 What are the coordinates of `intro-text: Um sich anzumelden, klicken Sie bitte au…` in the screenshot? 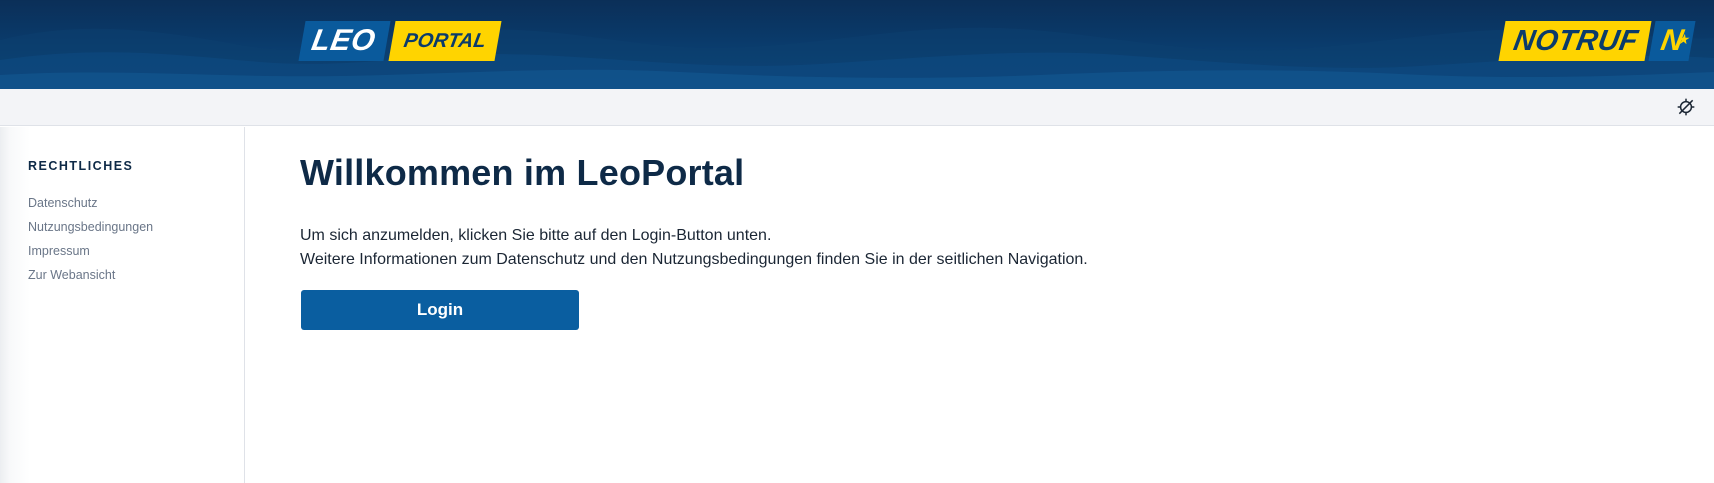 It's located at (694, 248).